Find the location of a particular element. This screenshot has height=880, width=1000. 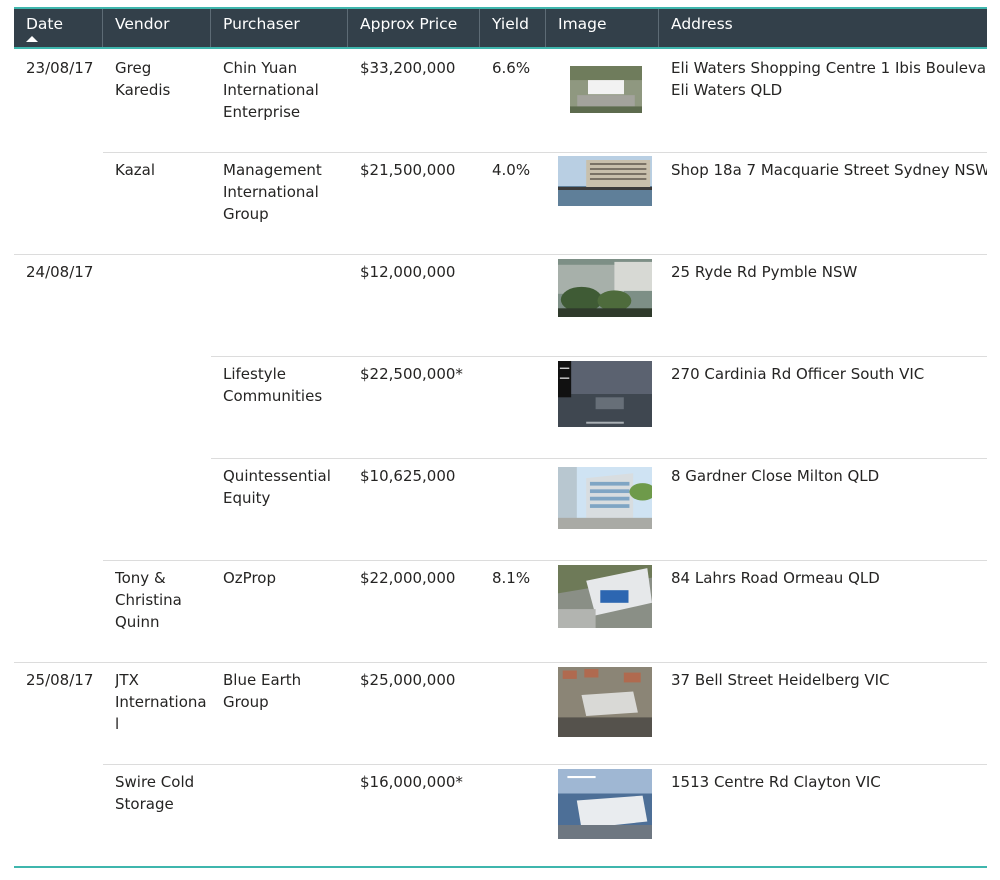

cell-purchaser: Management International Group is located at coordinates (272, 192).